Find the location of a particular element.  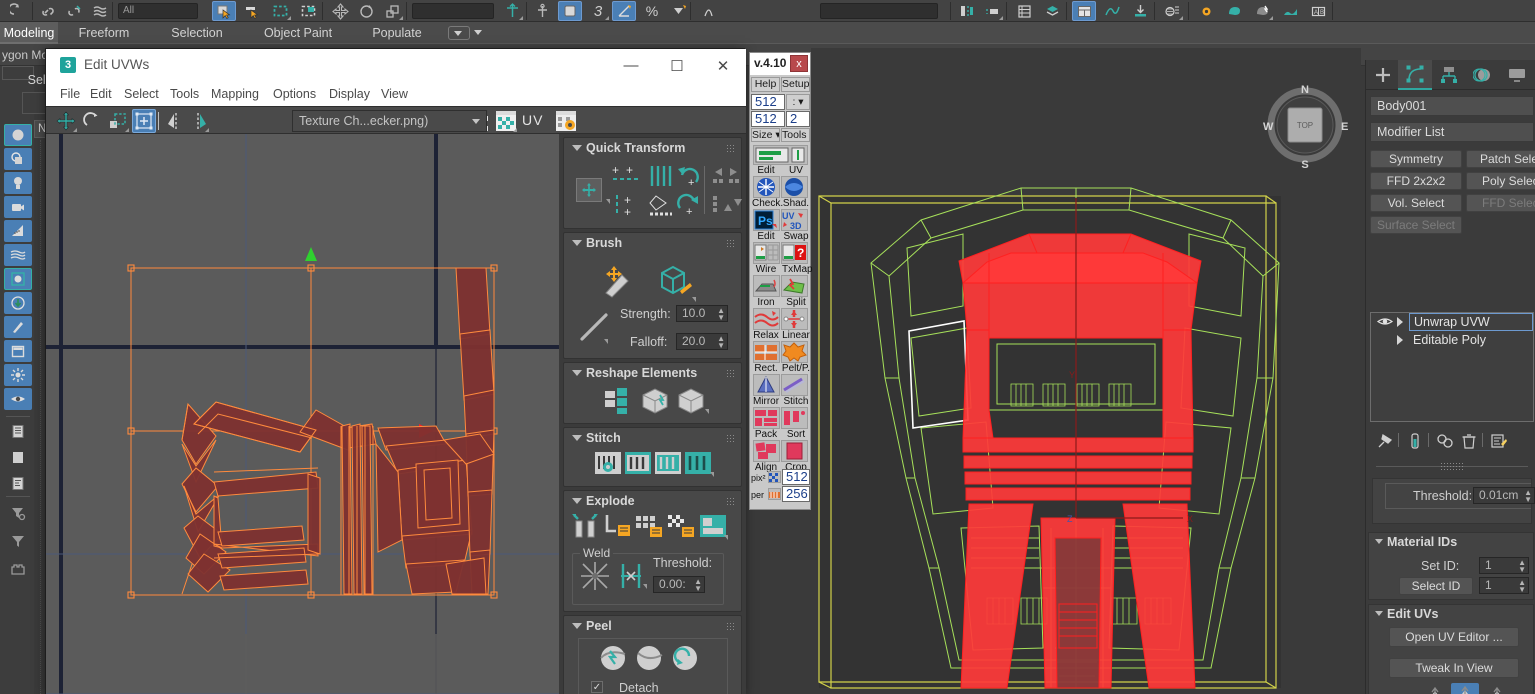

utilities-tab is located at coordinates (1532, 75).